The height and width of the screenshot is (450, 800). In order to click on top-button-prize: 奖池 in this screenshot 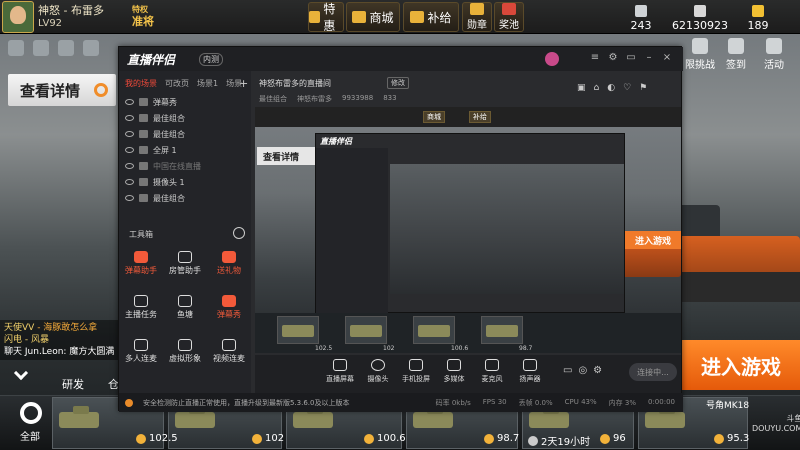, I will do `click(509, 17)`.